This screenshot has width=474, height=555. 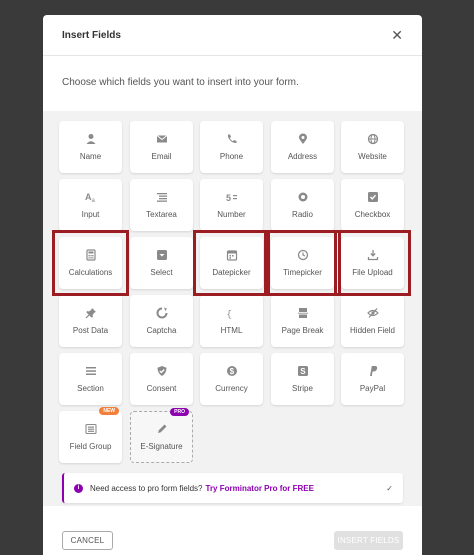 I want to click on field-tile-paypal: PayPal, so click(x=372, y=379).